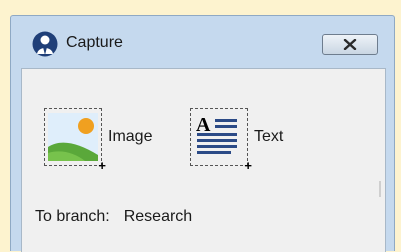 This screenshot has width=401, height=252. Describe the element at coordinates (94, 42) in the screenshot. I see `window-title: Capture` at that location.